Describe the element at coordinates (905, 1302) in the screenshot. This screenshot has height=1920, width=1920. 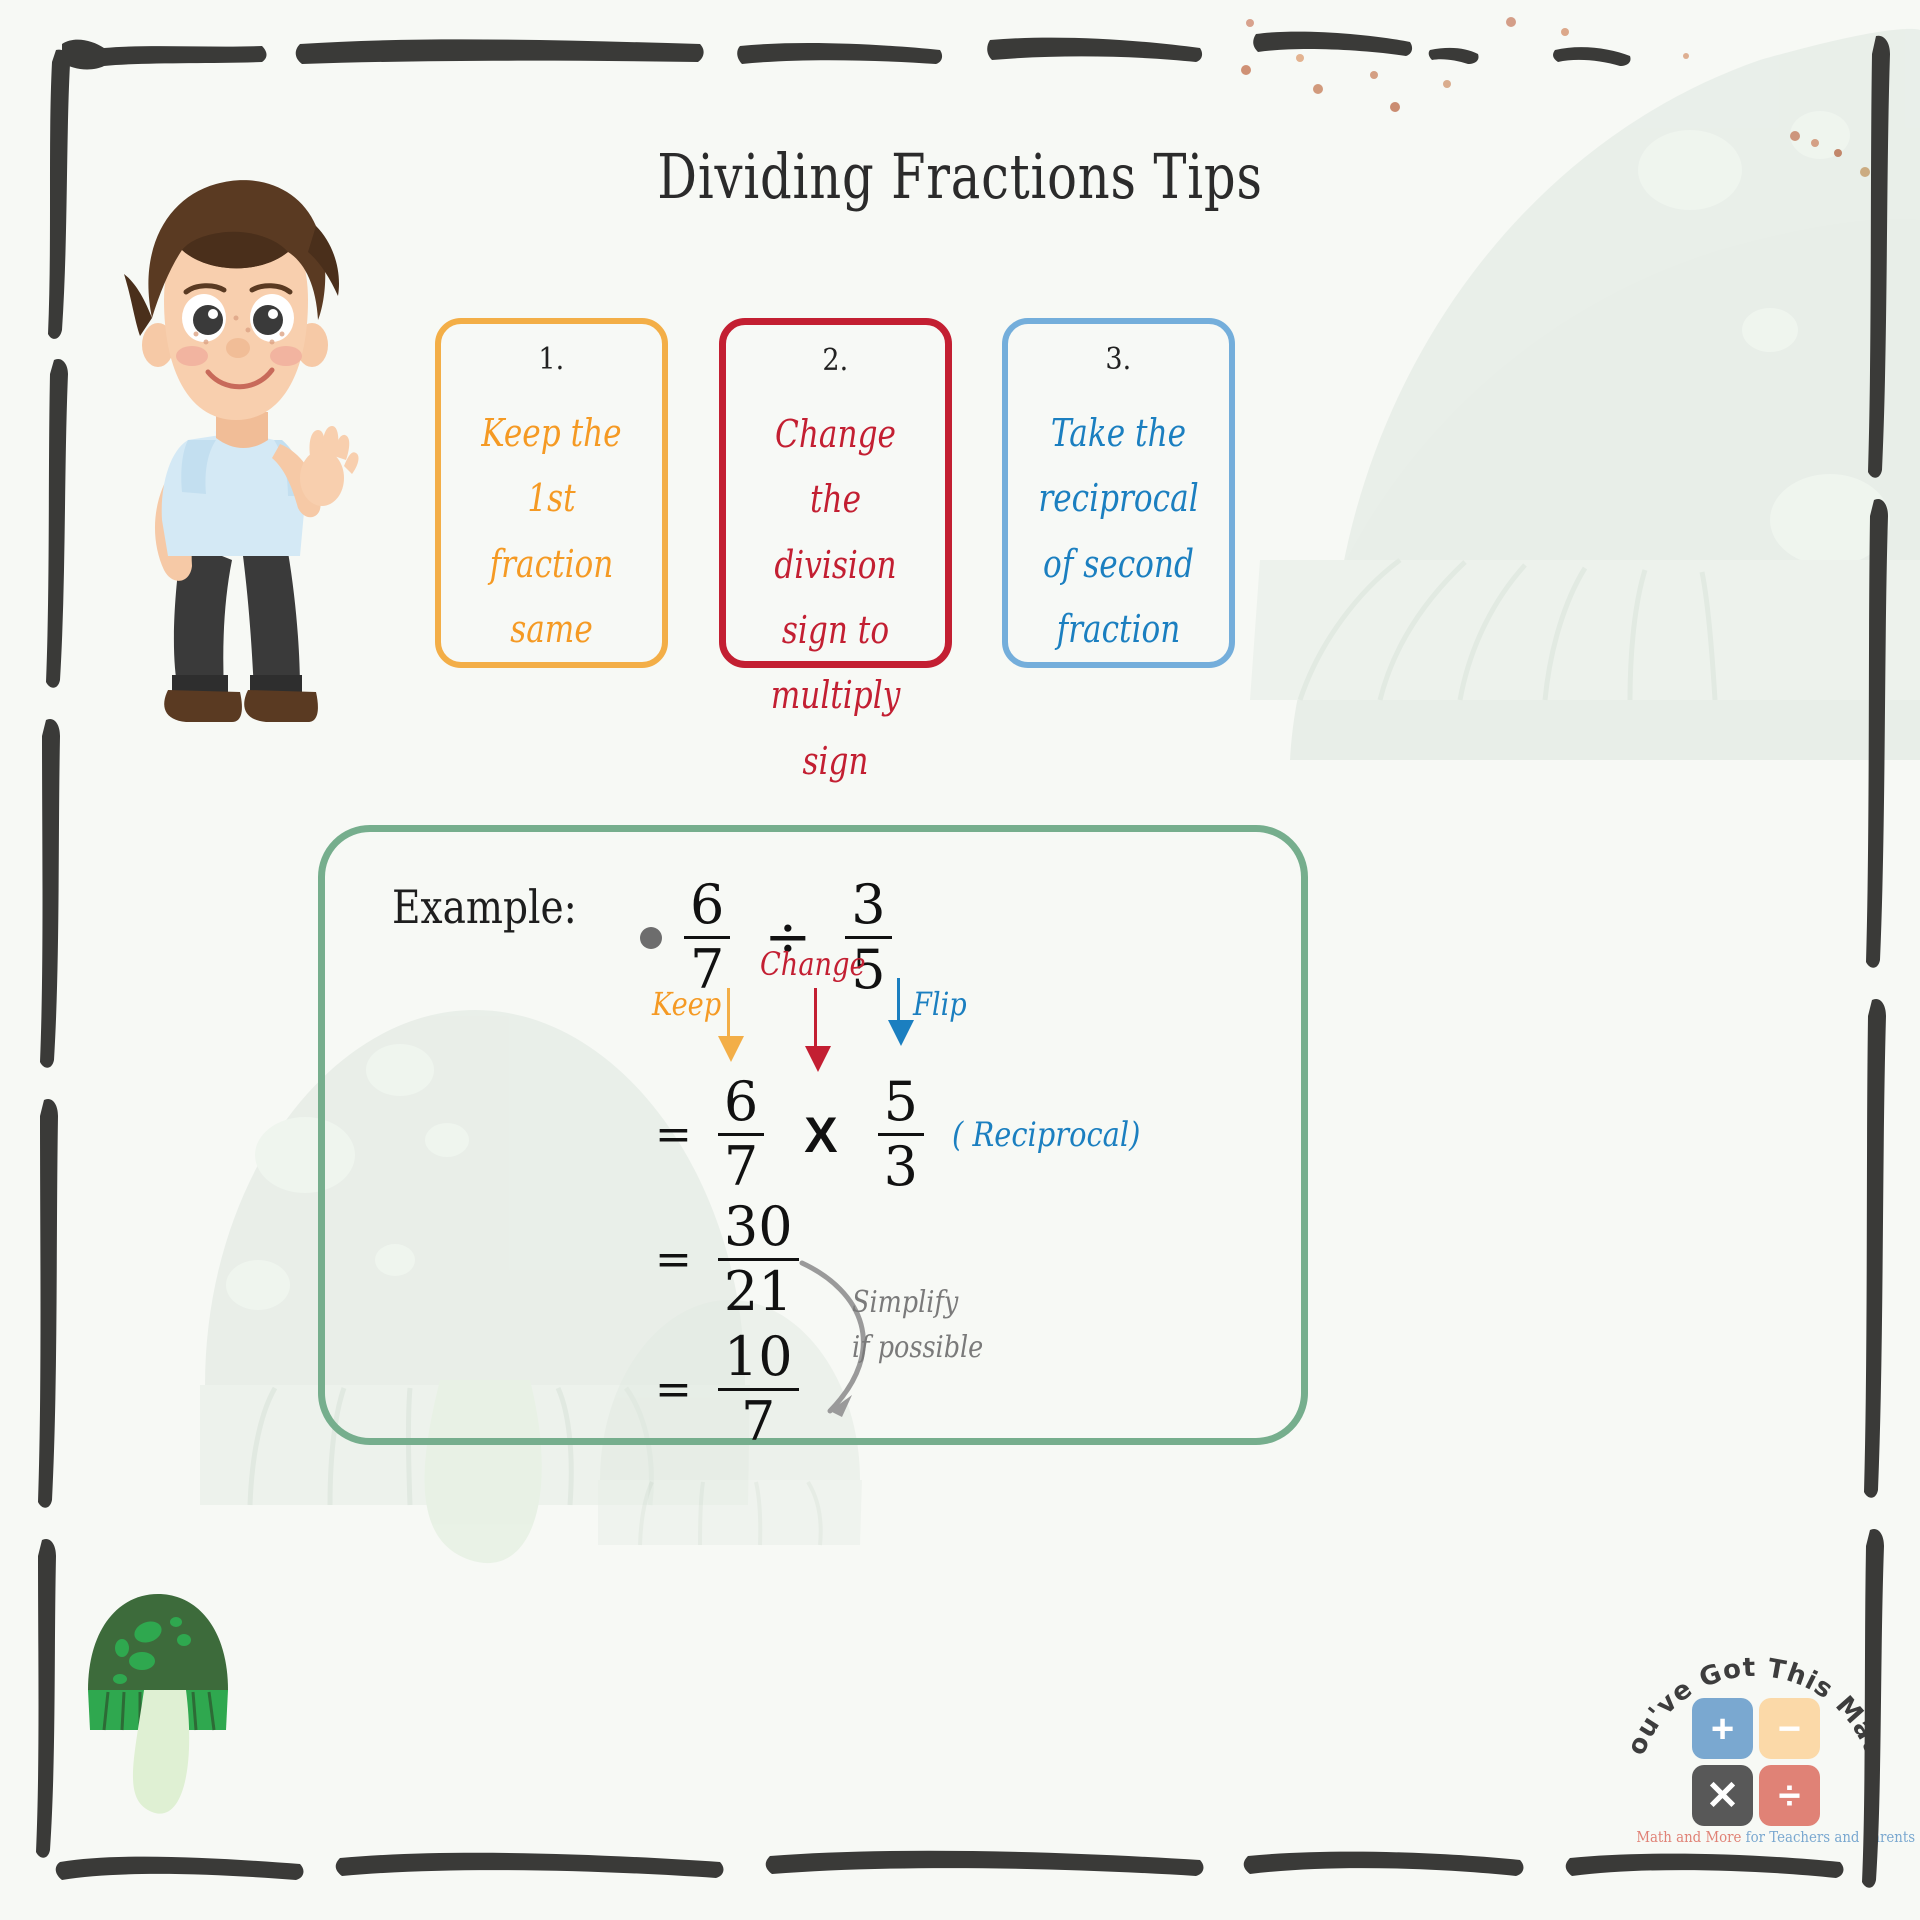
I see `simplify-line-1: Simplify` at that location.